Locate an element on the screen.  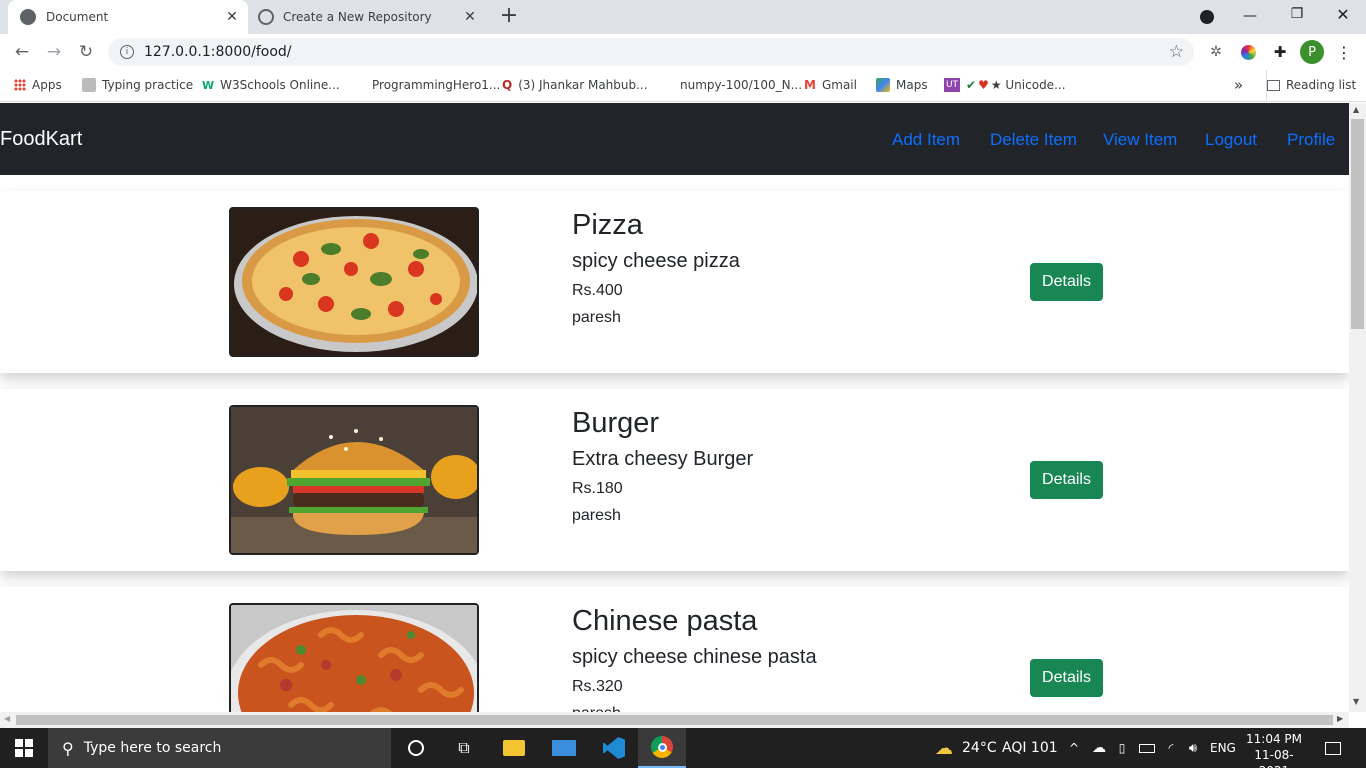
onedrive-cloud-icon: ☁ is located at coordinates (1099, 748).